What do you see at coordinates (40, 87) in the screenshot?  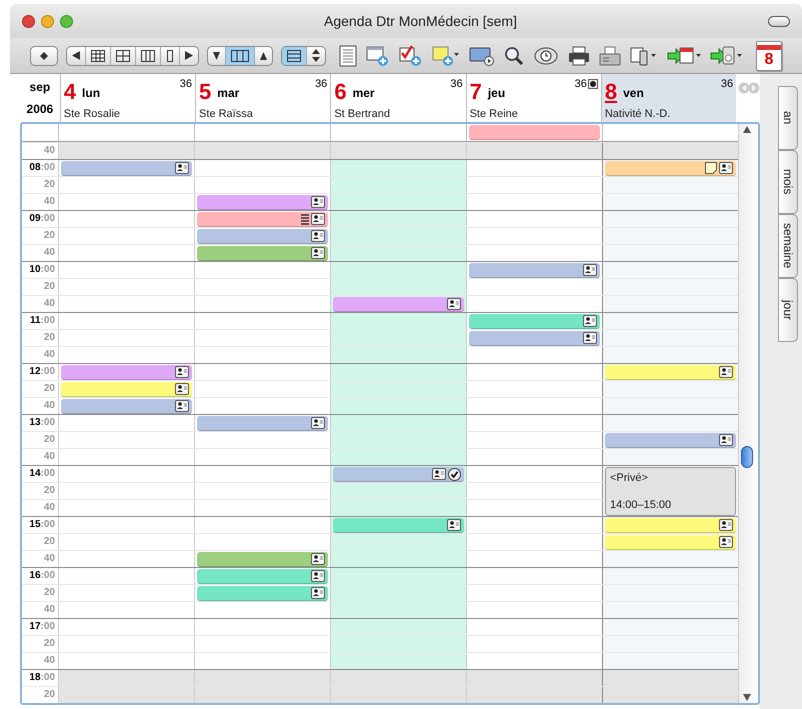 I see `month-label: sep` at bounding box center [40, 87].